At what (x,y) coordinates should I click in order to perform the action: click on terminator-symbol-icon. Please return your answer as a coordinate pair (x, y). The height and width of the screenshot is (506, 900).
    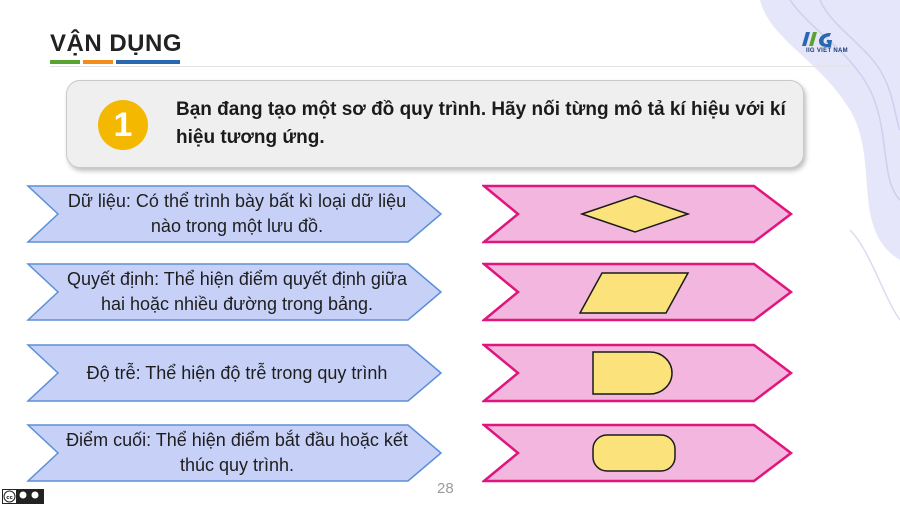
    Looking at the image, I should click on (634, 453).